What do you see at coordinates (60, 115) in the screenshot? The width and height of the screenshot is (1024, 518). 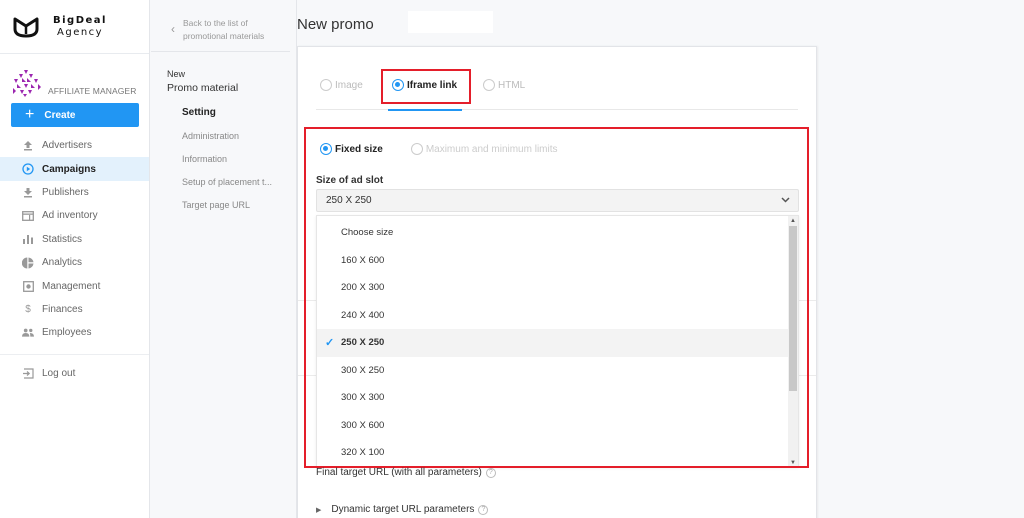 I see `create-label: Create` at bounding box center [60, 115].